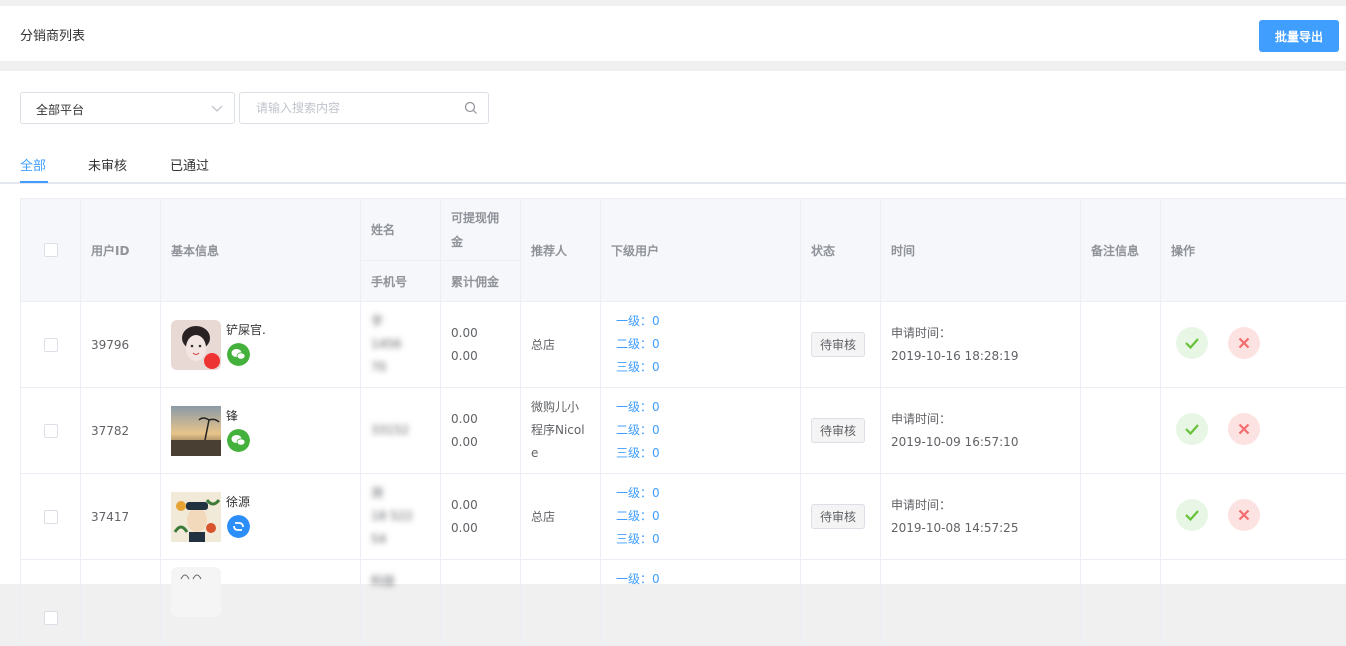 This screenshot has height=646, width=1346. What do you see at coordinates (400, 516) in the screenshot?
I see `phone-line: 18 522` at bounding box center [400, 516].